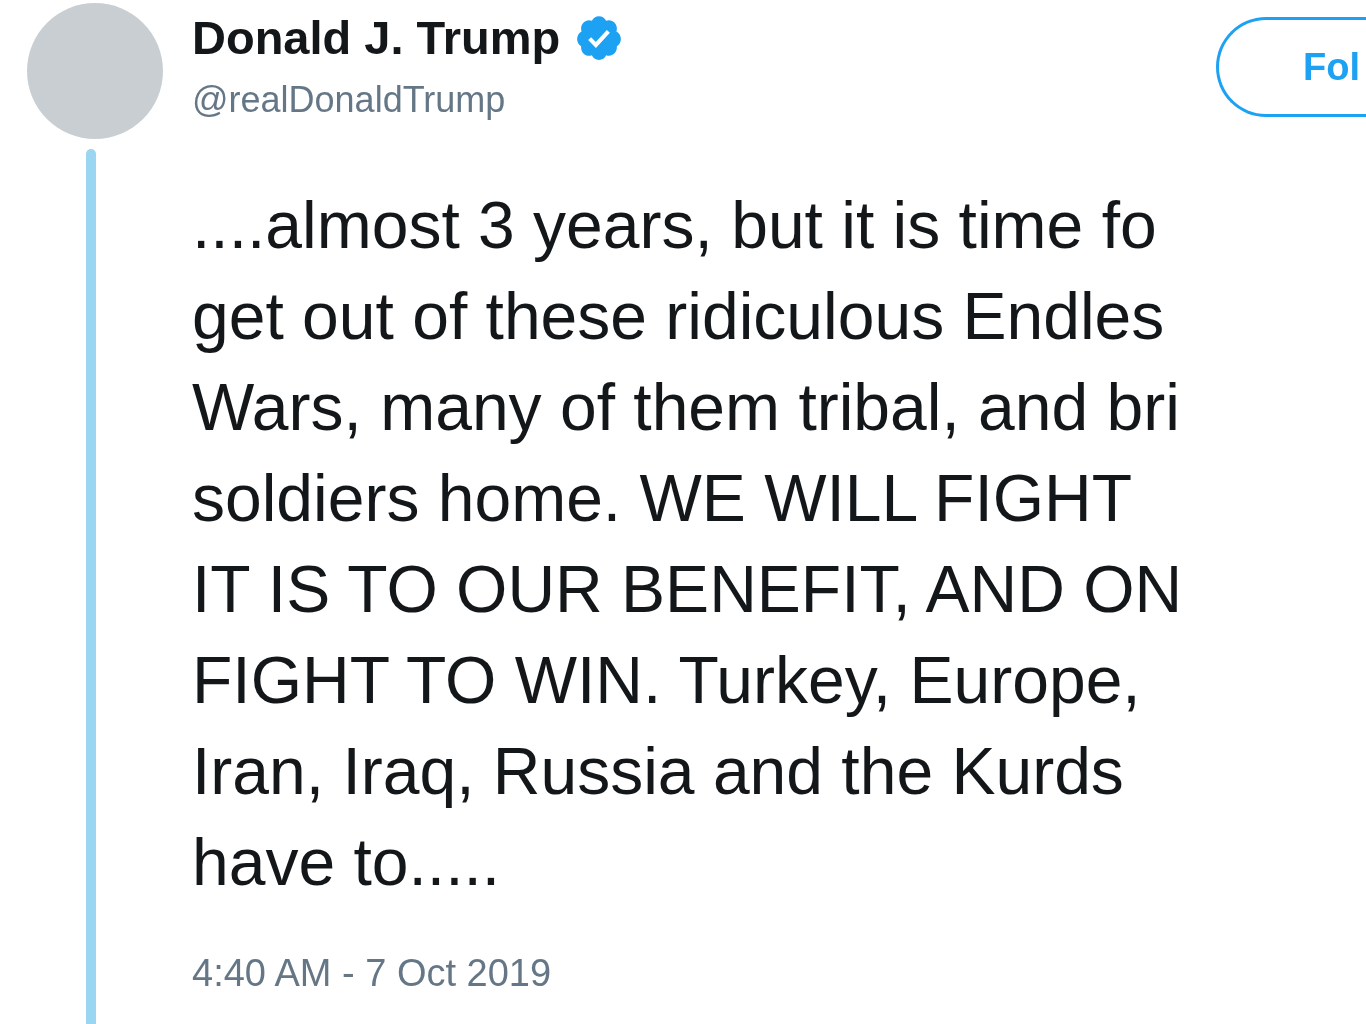 This screenshot has height=1024, width=1366. What do you see at coordinates (408, 100) in the screenshot?
I see `author-handle: @realDonaldTrump` at bounding box center [408, 100].